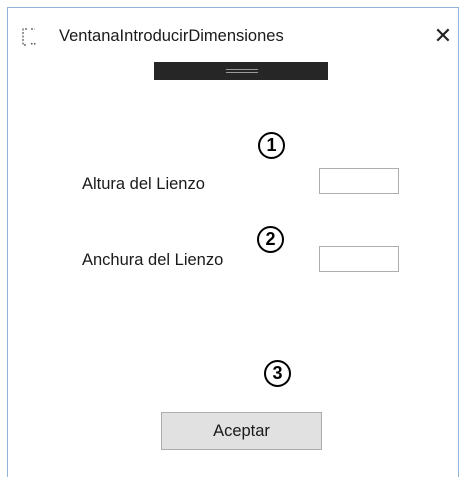  I want to click on annotation-marker-1: 1, so click(271, 145).